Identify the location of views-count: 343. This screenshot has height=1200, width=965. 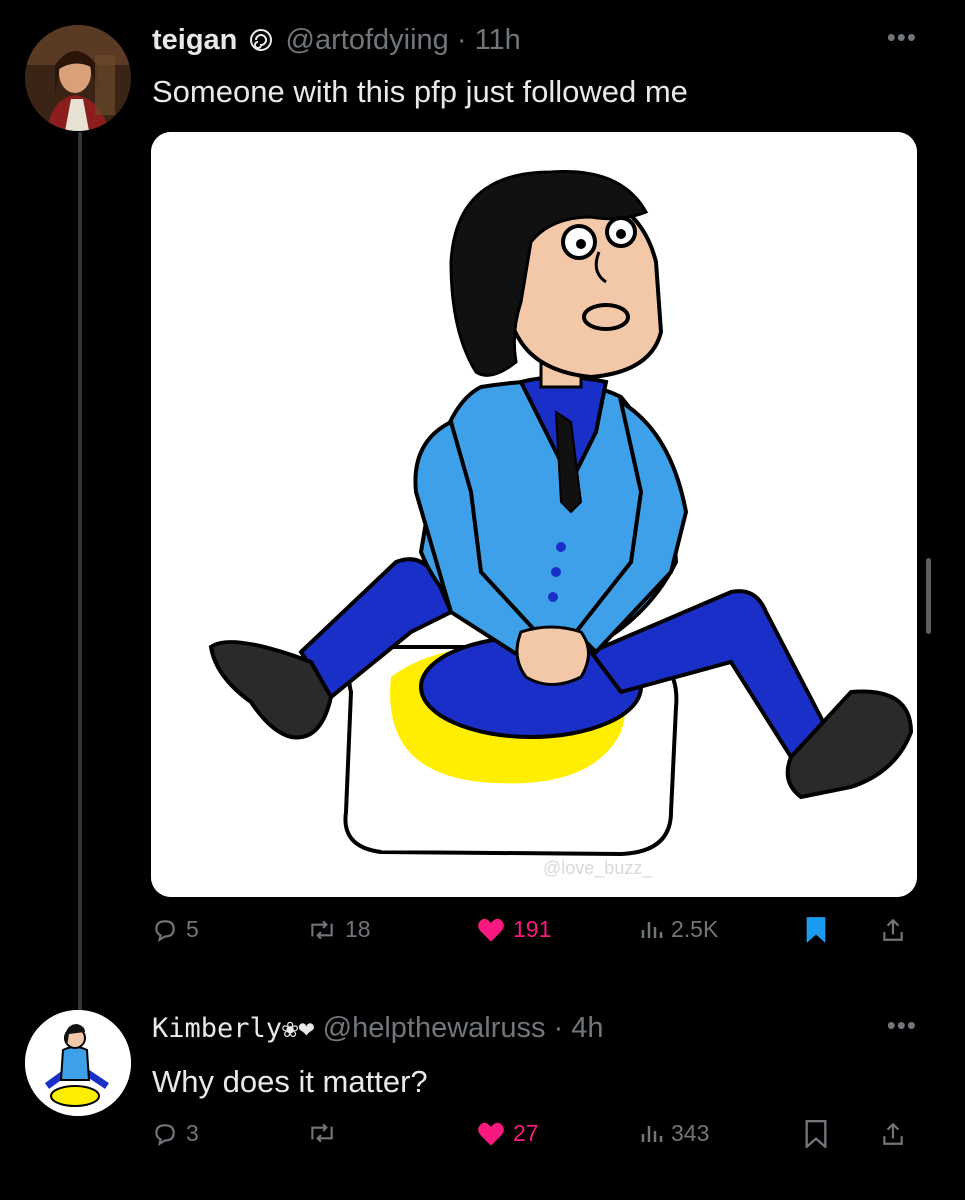
(690, 1133).